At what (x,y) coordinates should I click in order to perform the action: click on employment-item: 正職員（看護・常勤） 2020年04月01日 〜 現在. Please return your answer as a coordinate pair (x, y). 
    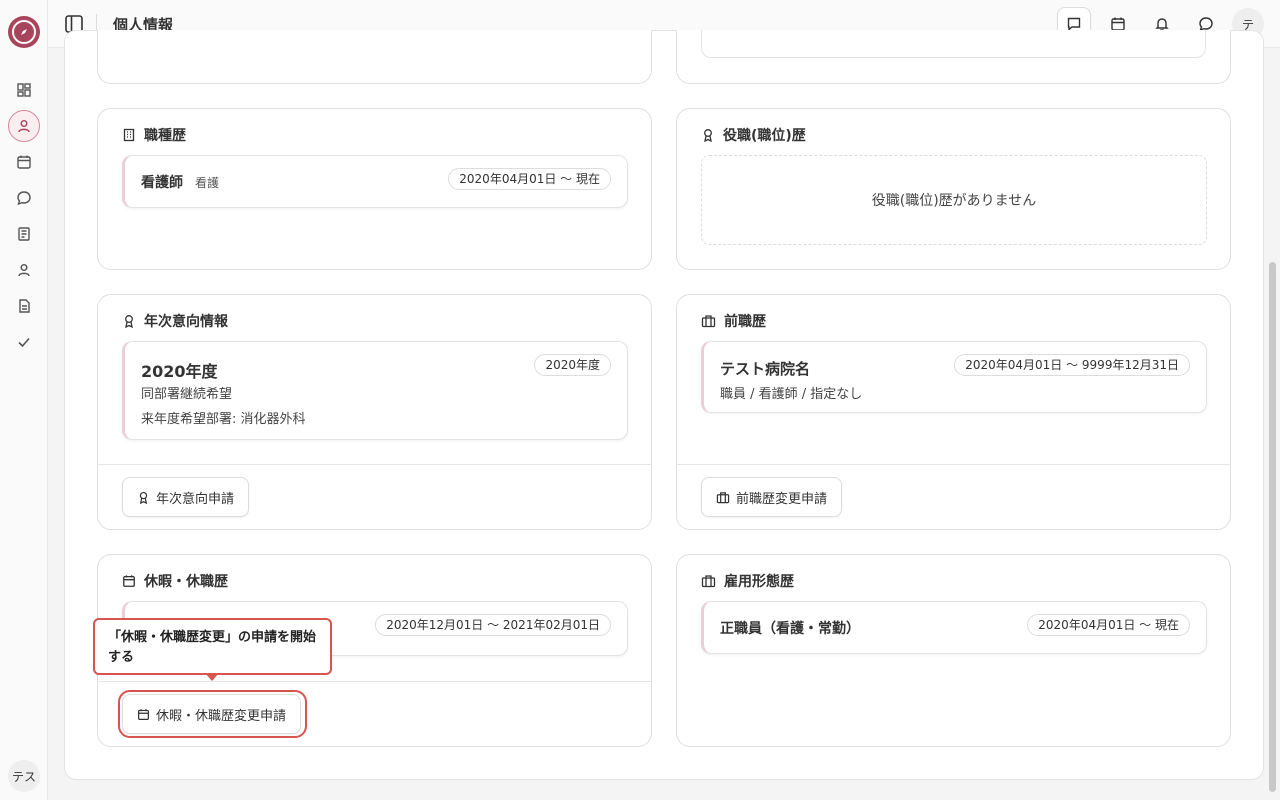
    Looking at the image, I should click on (954, 627).